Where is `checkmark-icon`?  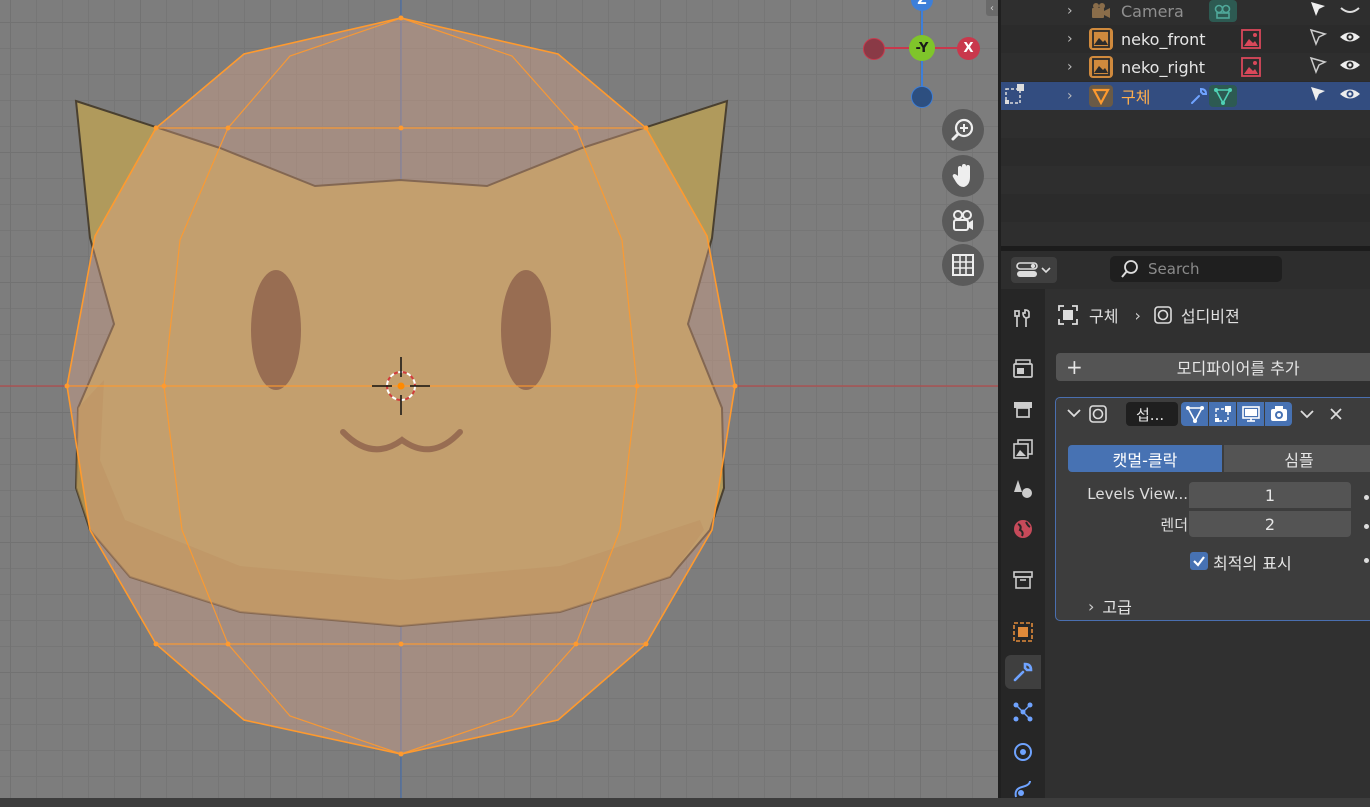
checkmark-icon is located at coordinates (1199, 561).